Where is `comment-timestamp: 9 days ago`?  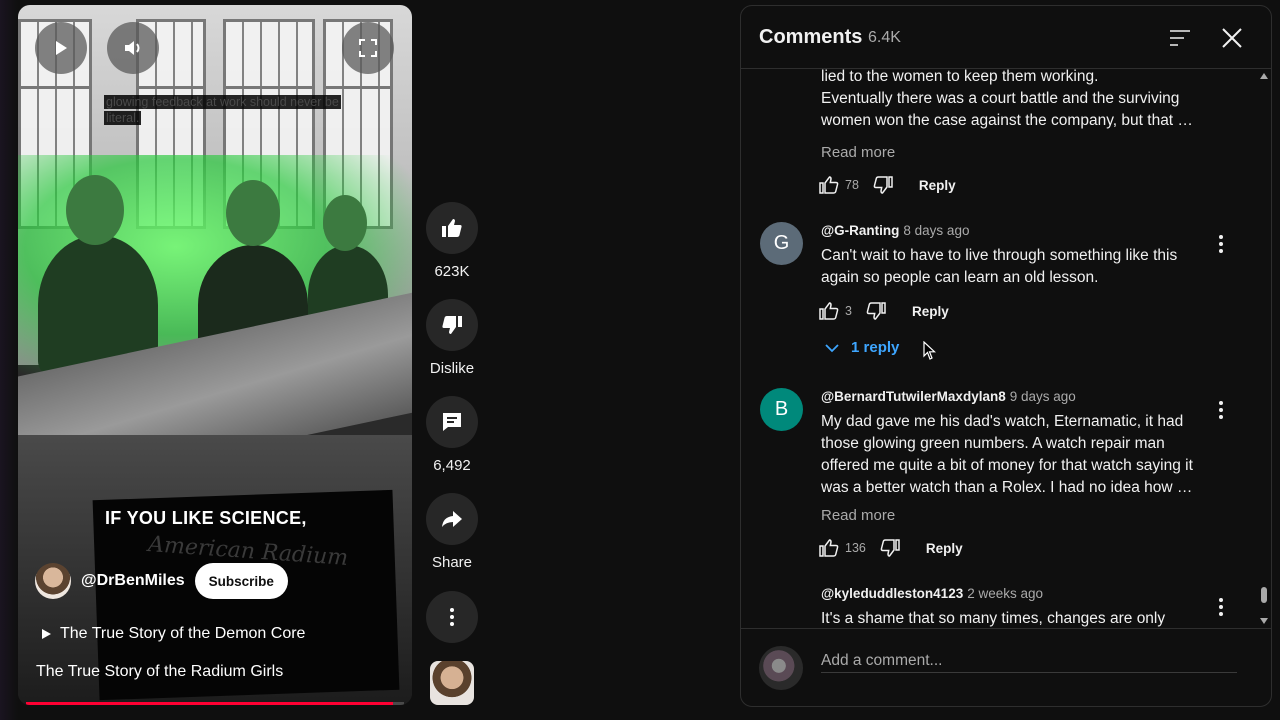 comment-timestamp: 9 days ago is located at coordinates (1043, 396).